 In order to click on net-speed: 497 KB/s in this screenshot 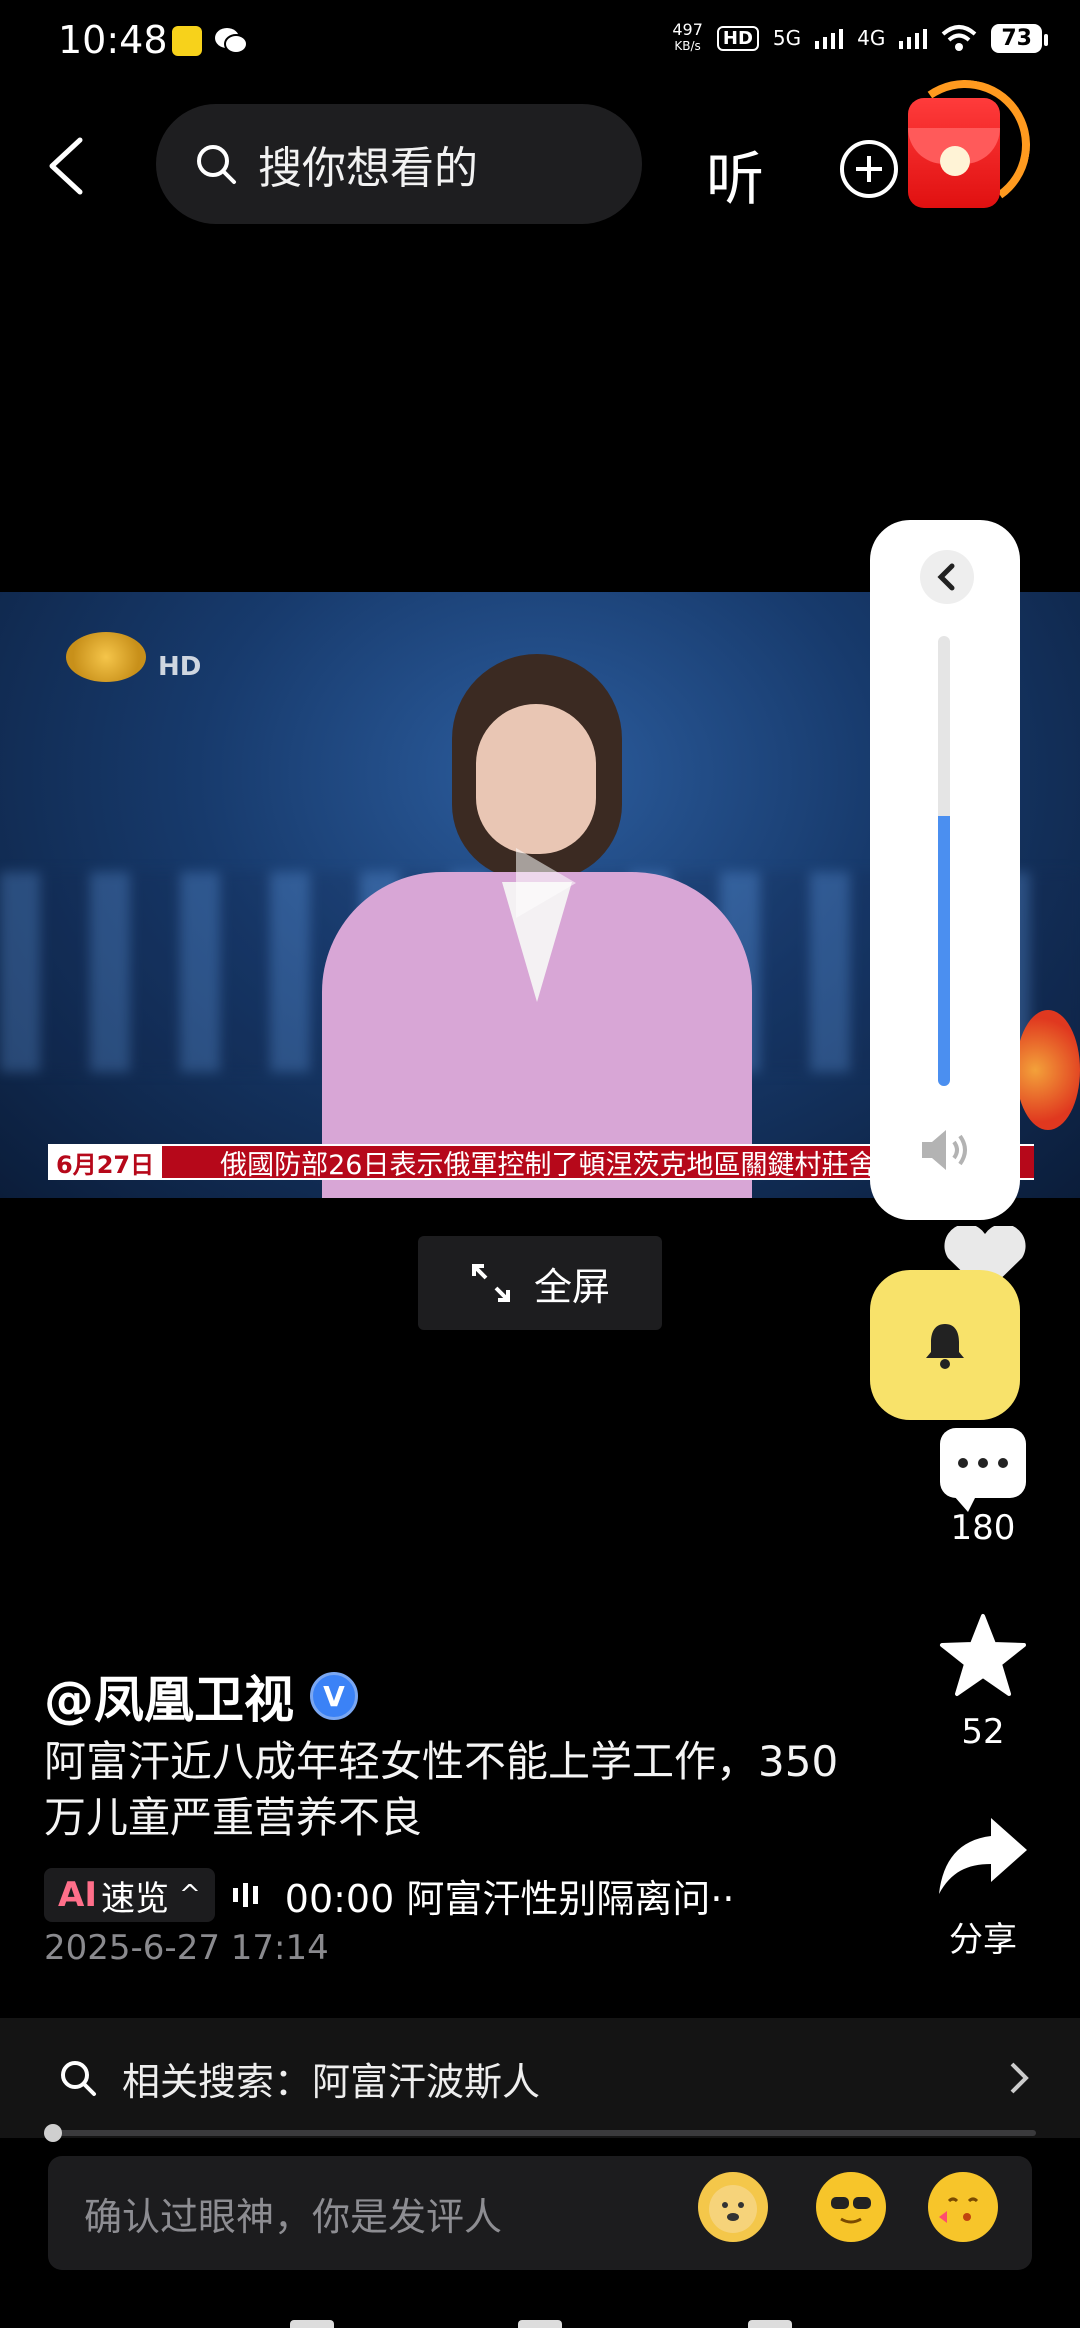, I will do `click(687, 38)`.